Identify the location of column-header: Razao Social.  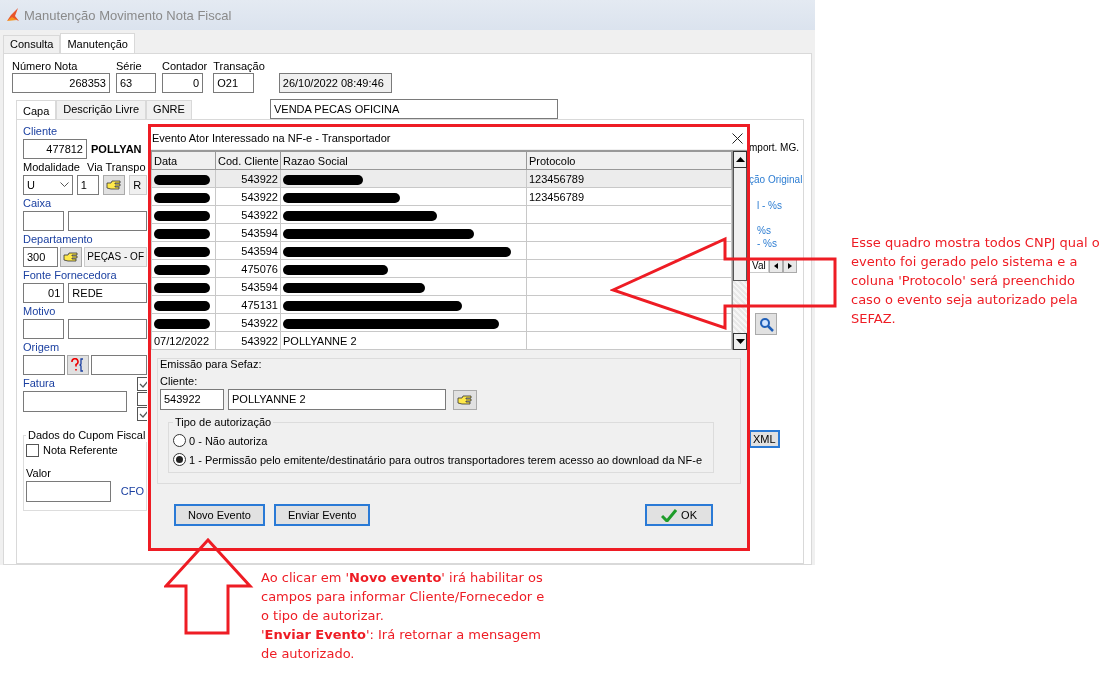
(403, 160).